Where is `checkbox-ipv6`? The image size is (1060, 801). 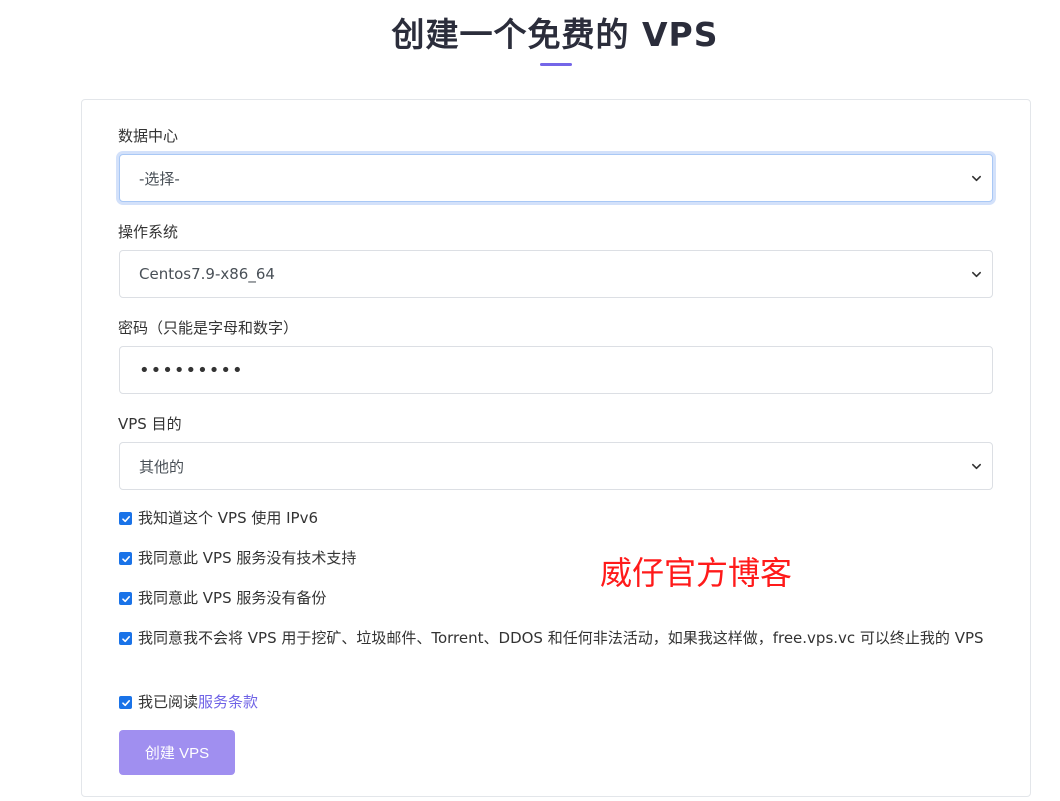 checkbox-ipv6 is located at coordinates (125, 518).